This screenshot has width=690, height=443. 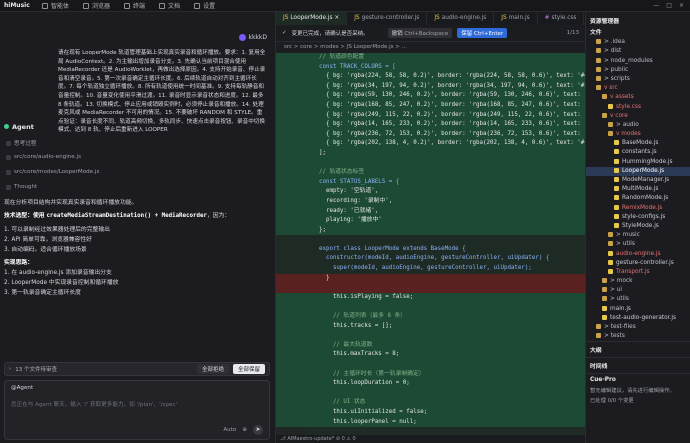 What do you see at coordinates (669, 5) in the screenshot?
I see `maximize-button: □` at bounding box center [669, 5].